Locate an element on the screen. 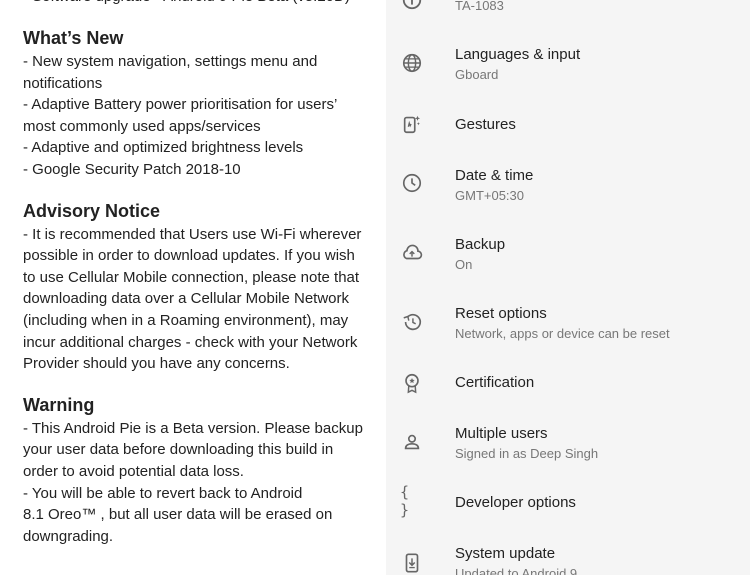  settings-item-developer-options: { } Developer options is located at coordinates (568, 503).